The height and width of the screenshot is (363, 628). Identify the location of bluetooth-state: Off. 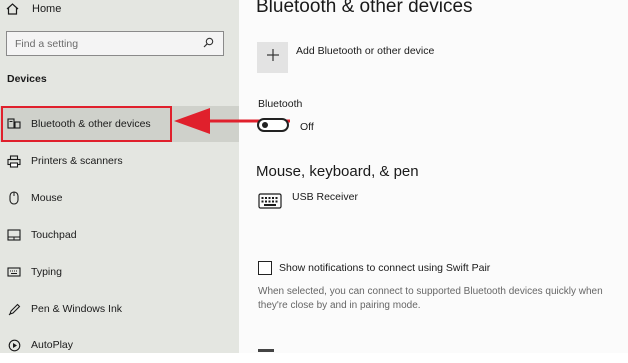
(307, 127).